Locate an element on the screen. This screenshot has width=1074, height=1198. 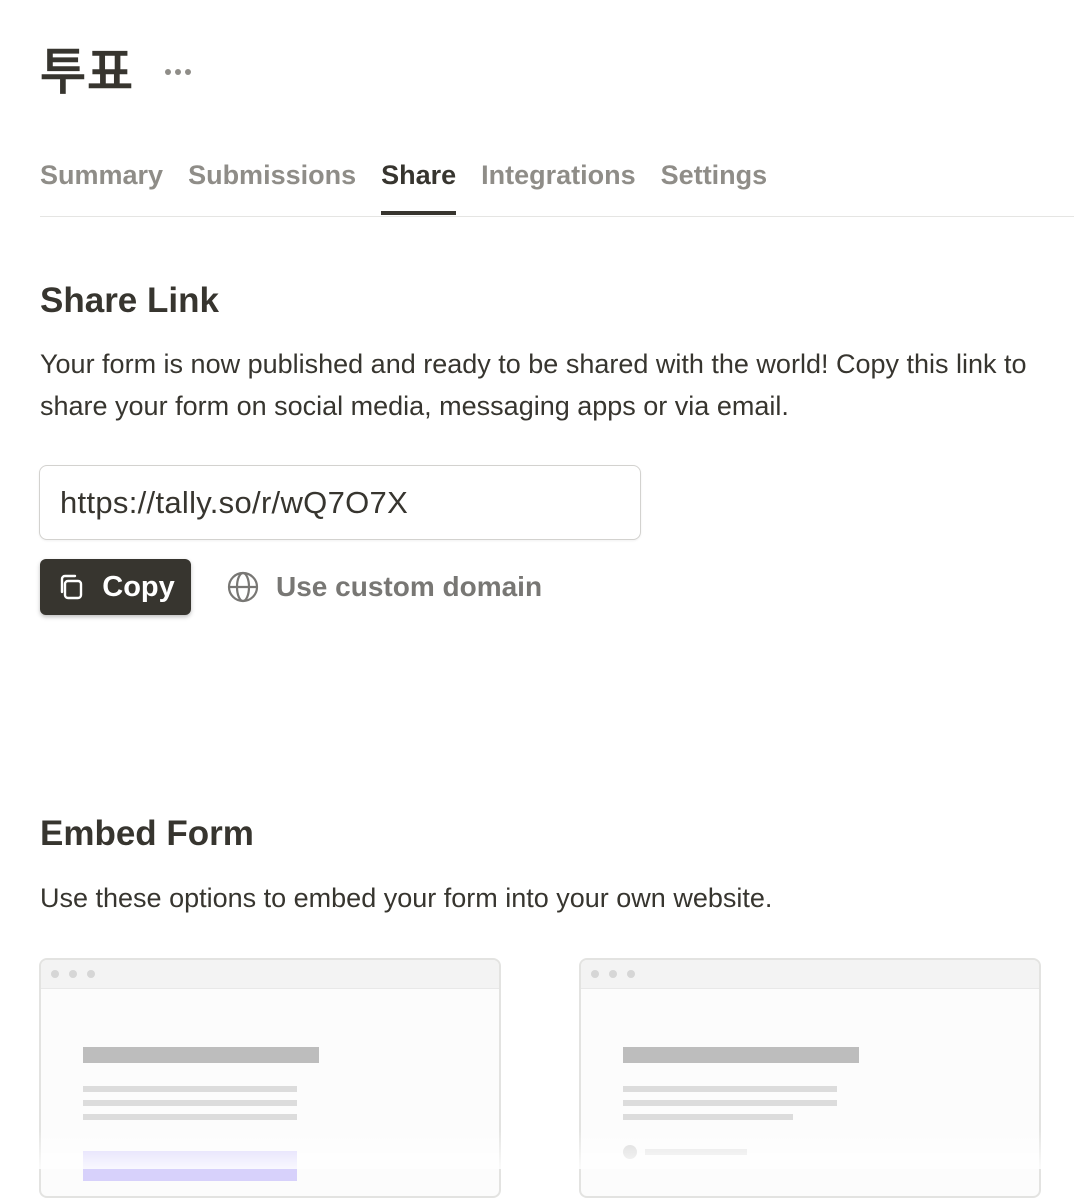
embed-option-popup-card is located at coordinates (810, 1078).